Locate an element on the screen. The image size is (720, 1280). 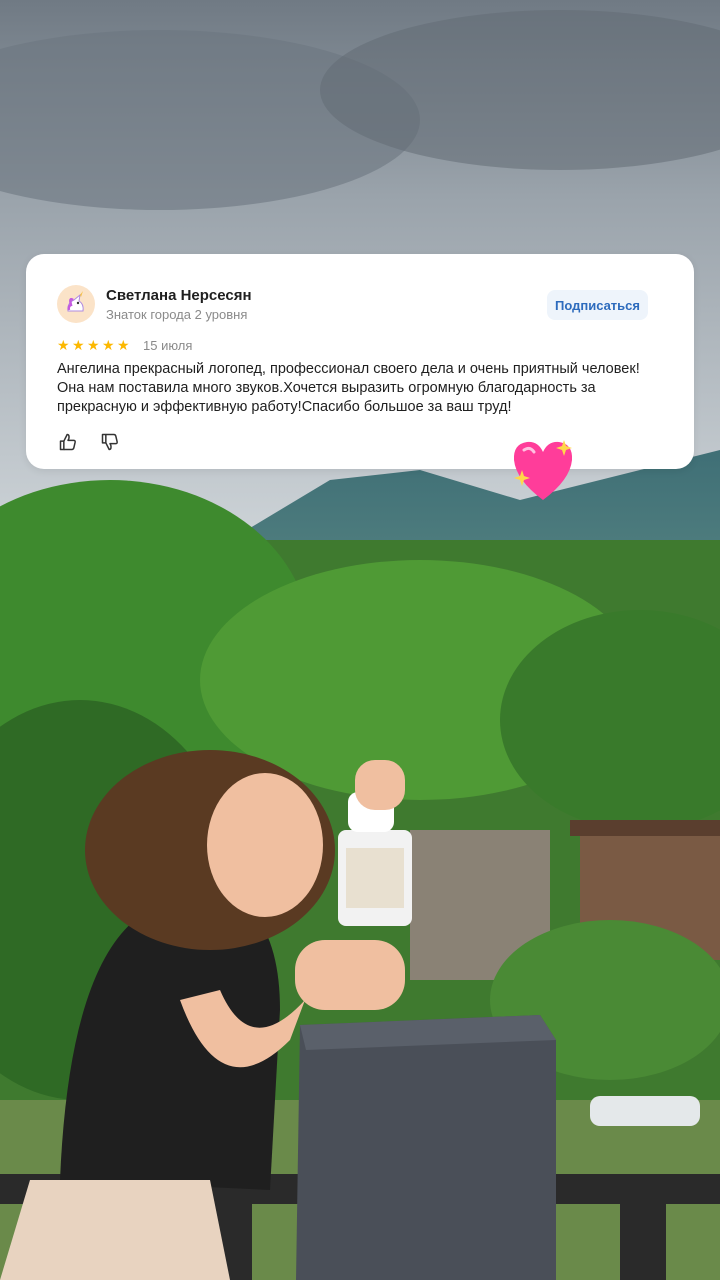
thumbs-down-icon is located at coordinates (110, 442).